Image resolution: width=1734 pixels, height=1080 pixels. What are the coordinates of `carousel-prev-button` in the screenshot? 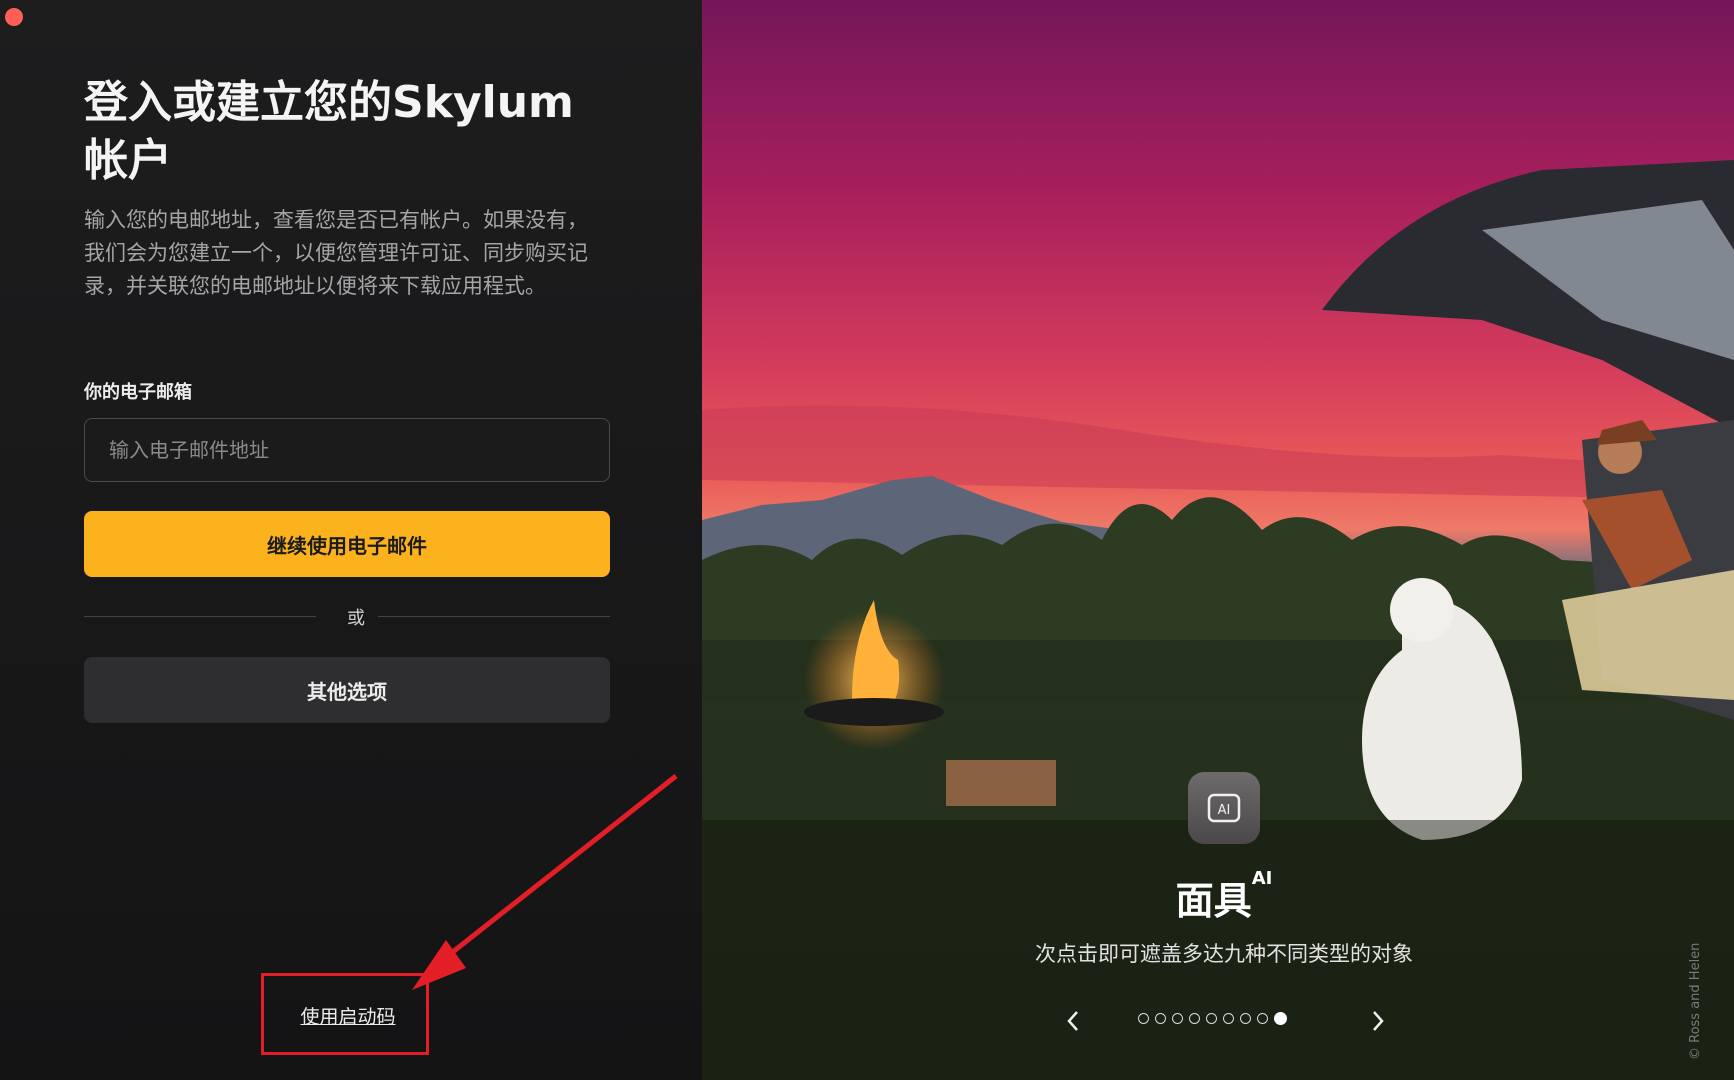 It's located at (1073, 1021).